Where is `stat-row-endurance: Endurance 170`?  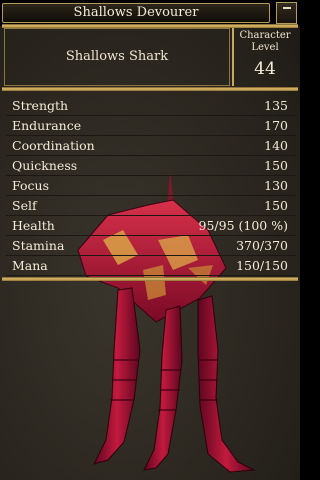
stat-row-endurance: Endurance 170 is located at coordinates (151, 126).